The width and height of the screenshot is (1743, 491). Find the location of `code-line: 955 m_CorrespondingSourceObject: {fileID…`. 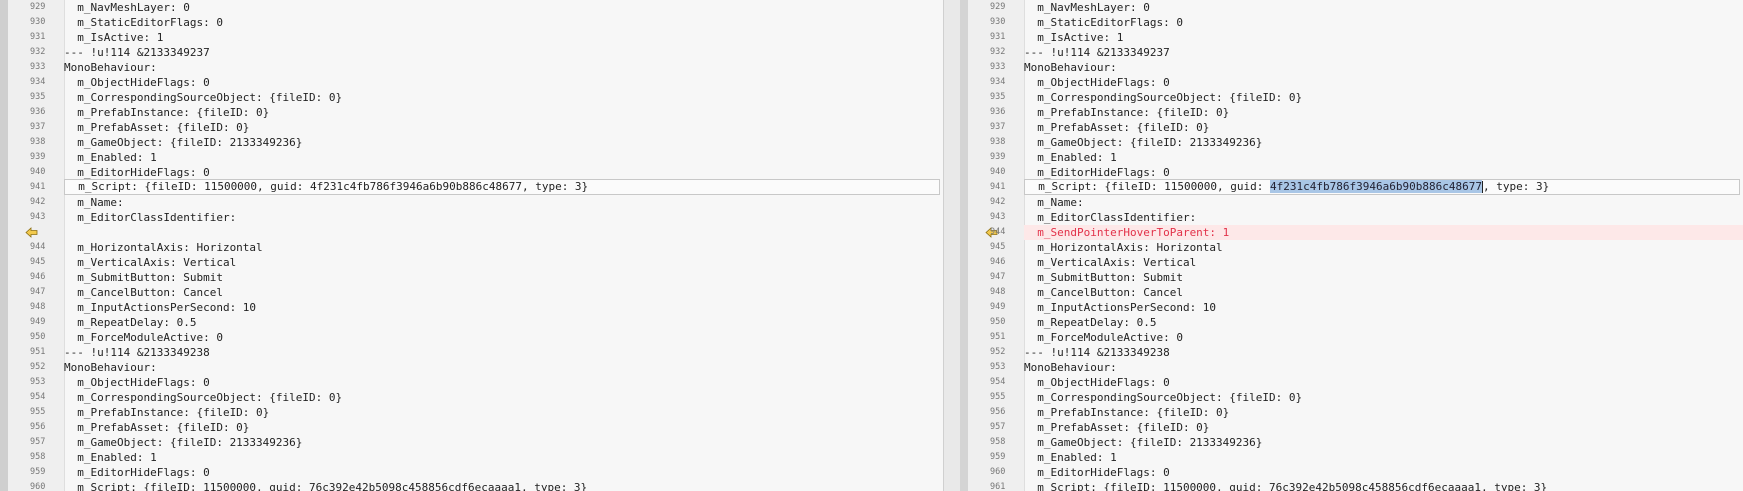

code-line: 955 m_CorrespondingSourceObject: {fileID… is located at coordinates (1351, 397).